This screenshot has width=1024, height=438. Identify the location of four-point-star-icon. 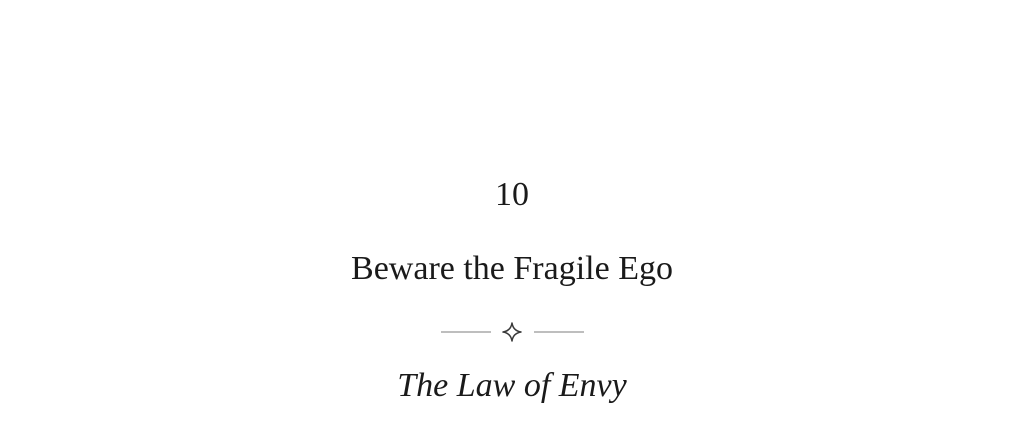
(512, 332).